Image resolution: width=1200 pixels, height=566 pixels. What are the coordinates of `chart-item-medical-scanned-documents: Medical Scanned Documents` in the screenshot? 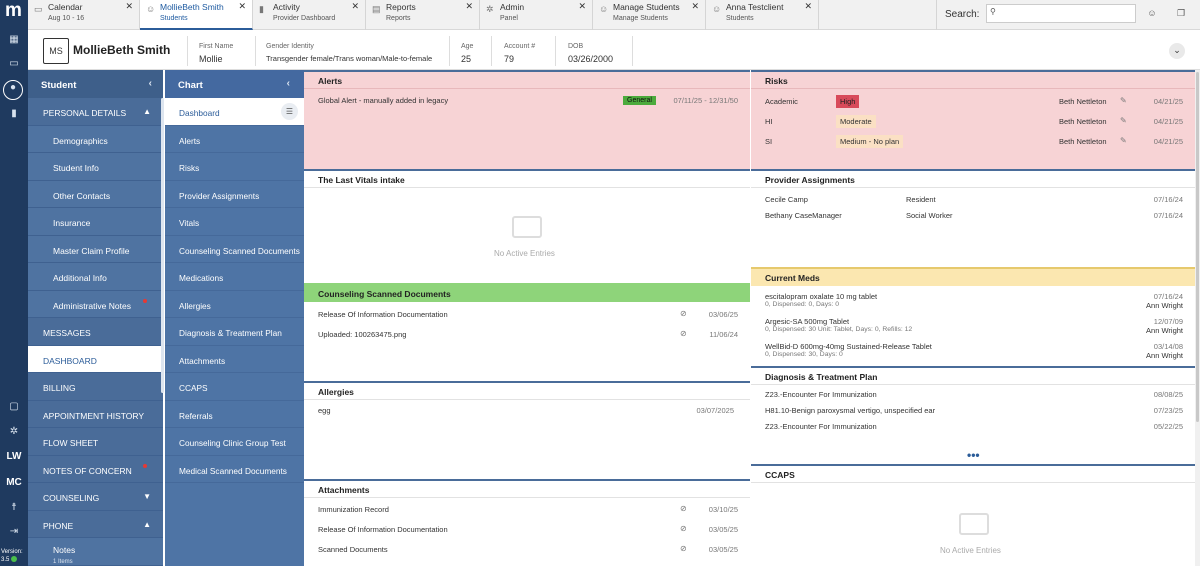 It's located at (234, 469).